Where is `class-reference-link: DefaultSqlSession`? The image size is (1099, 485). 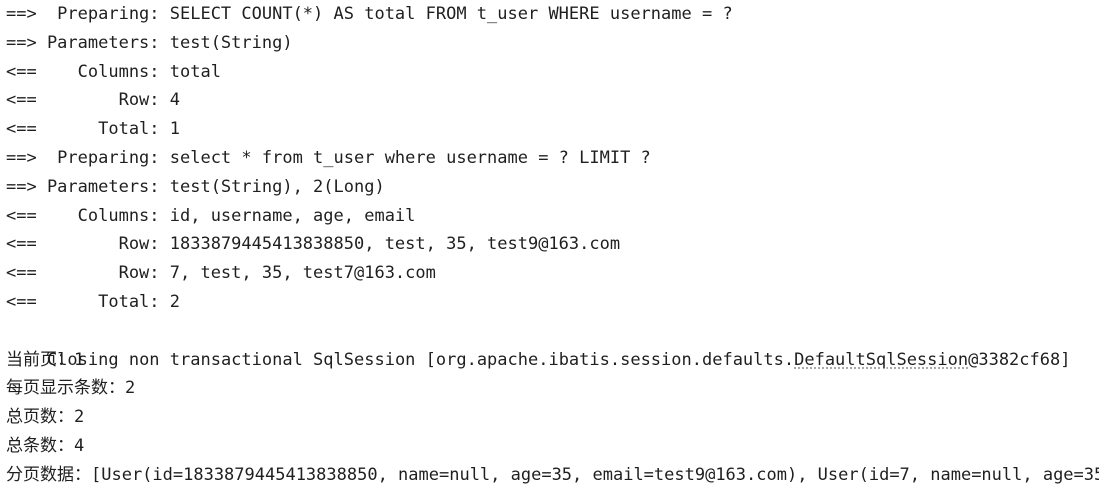
class-reference-link: DefaultSqlSession is located at coordinates (881, 360).